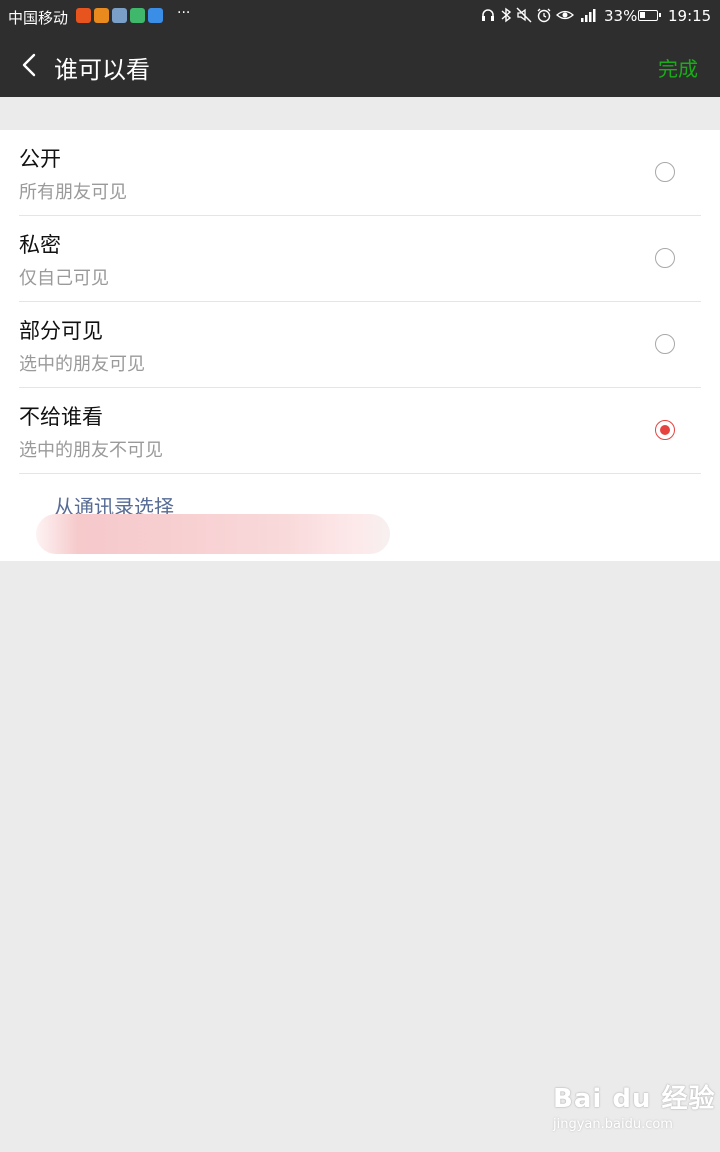 The width and height of the screenshot is (720, 1152). Describe the element at coordinates (61, 331) in the screenshot. I see `option-label: 部分可见` at that location.